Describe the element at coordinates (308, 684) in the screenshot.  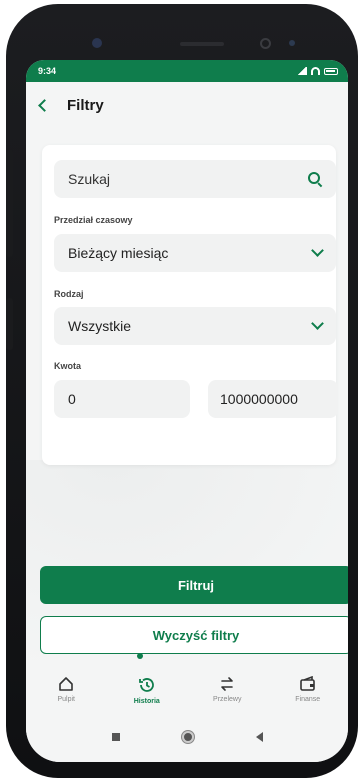
I see `finance-icon` at that location.